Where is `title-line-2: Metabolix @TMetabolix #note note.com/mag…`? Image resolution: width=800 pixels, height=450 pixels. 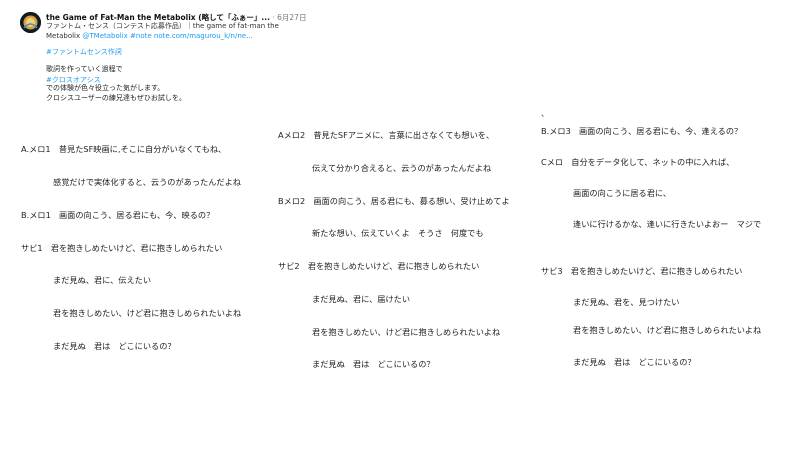
title-line-2: Metabolix @TMetabolix #note note.com/mag… is located at coordinates (177, 37).